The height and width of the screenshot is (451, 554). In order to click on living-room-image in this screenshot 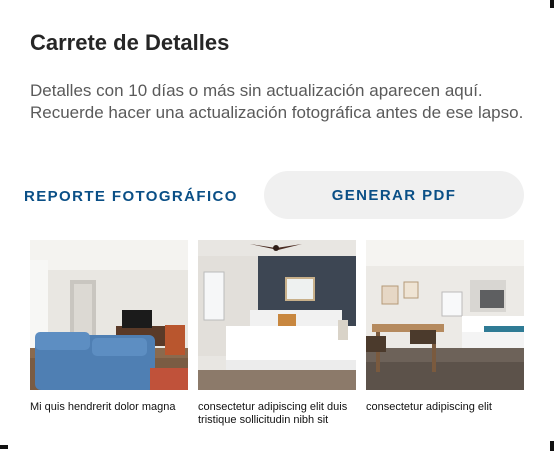, I will do `click(109, 315)`.